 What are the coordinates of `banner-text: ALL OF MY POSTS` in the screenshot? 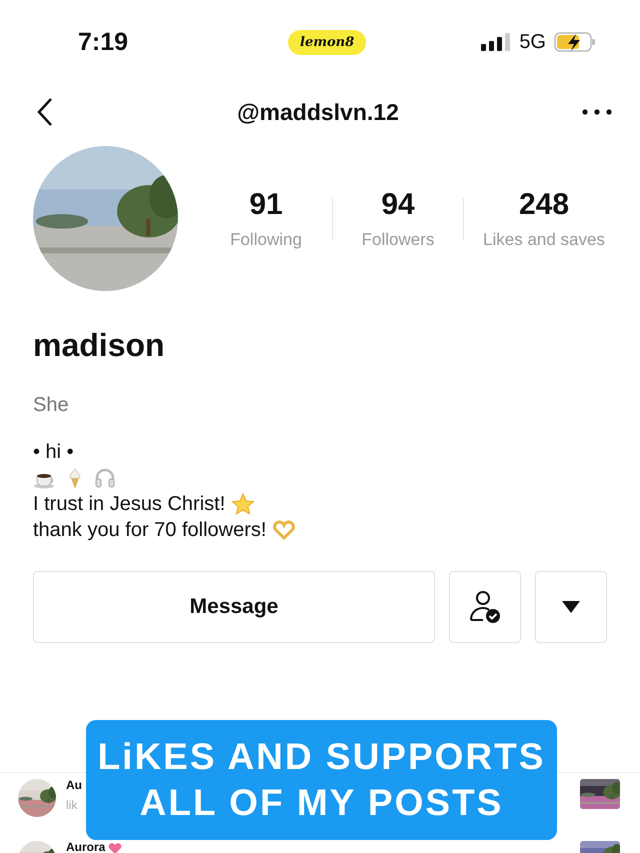 It's located at (322, 803).